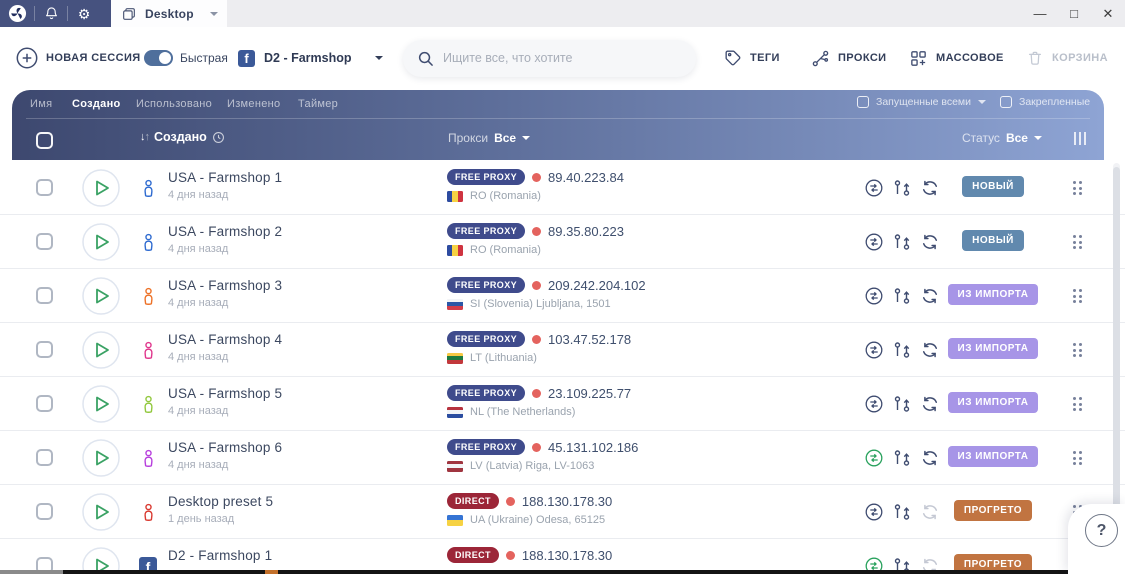 Image resolution: width=1125 pixels, height=574 pixels. What do you see at coordinates (922, 102) in the screenshot?
I see `filter-running-by-all: Запущенные всеми` at bounding box center [922, 102].